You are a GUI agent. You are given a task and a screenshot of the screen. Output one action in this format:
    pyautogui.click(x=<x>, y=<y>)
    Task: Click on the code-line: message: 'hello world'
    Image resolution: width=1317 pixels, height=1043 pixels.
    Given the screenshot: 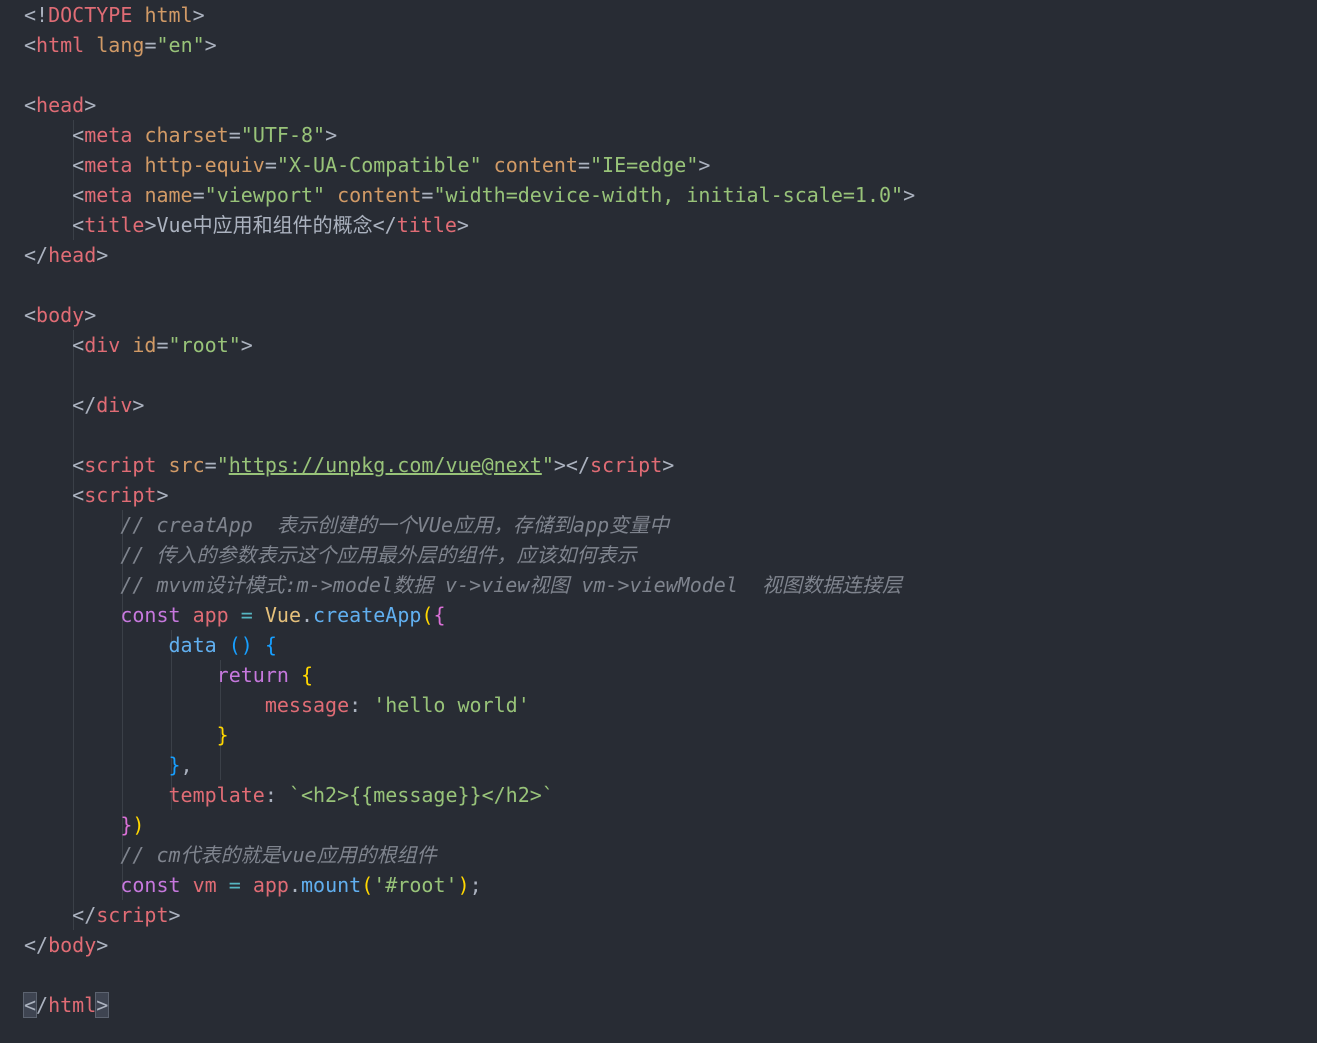 What is the action you would take?
    pyautogui.click(x=670, y=705)
    